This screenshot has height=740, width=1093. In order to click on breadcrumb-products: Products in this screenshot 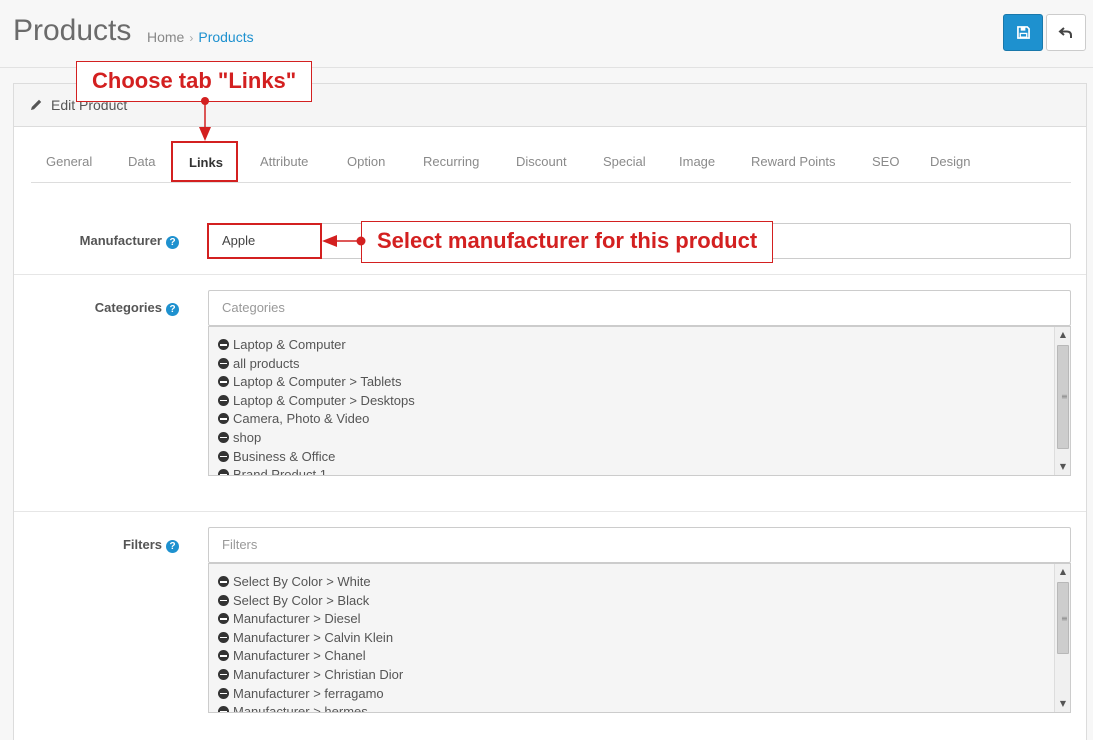, I will do `click(225, 37)`.